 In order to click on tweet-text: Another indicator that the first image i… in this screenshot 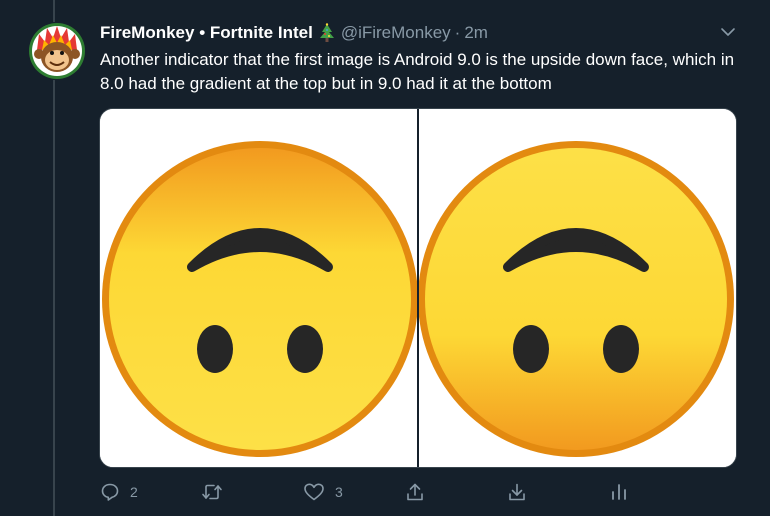, I will do `click(417, 71)`.